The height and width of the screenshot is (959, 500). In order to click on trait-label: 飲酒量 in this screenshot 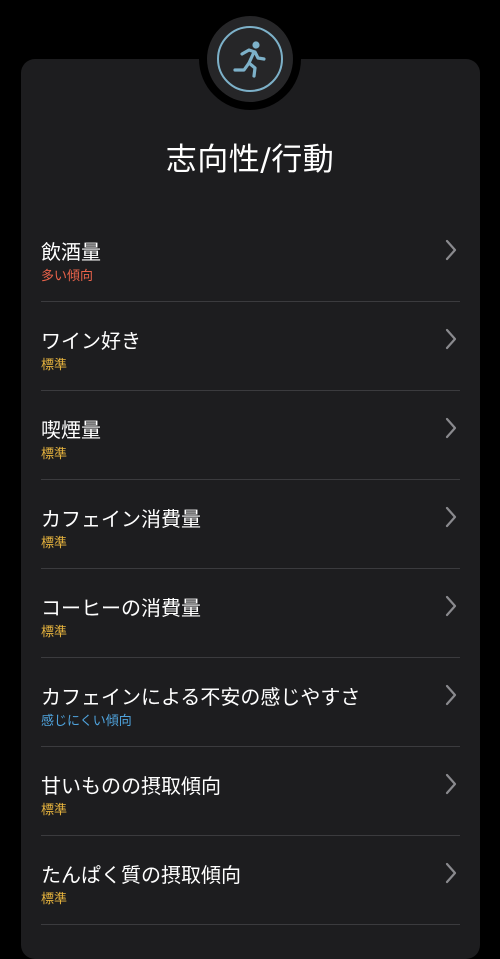, I will do `click(71, 252)`.